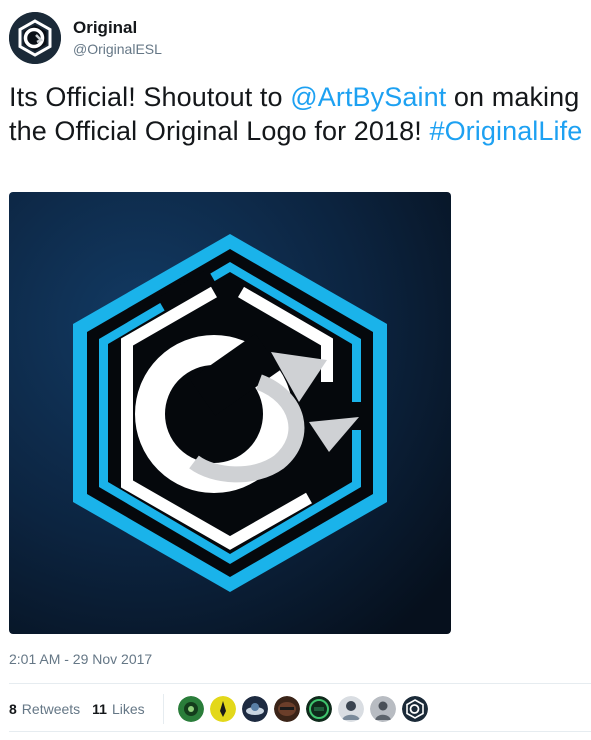 The image size is (591, 740). I want to click on author-handle: @OriginalESL, so click(117, 49).